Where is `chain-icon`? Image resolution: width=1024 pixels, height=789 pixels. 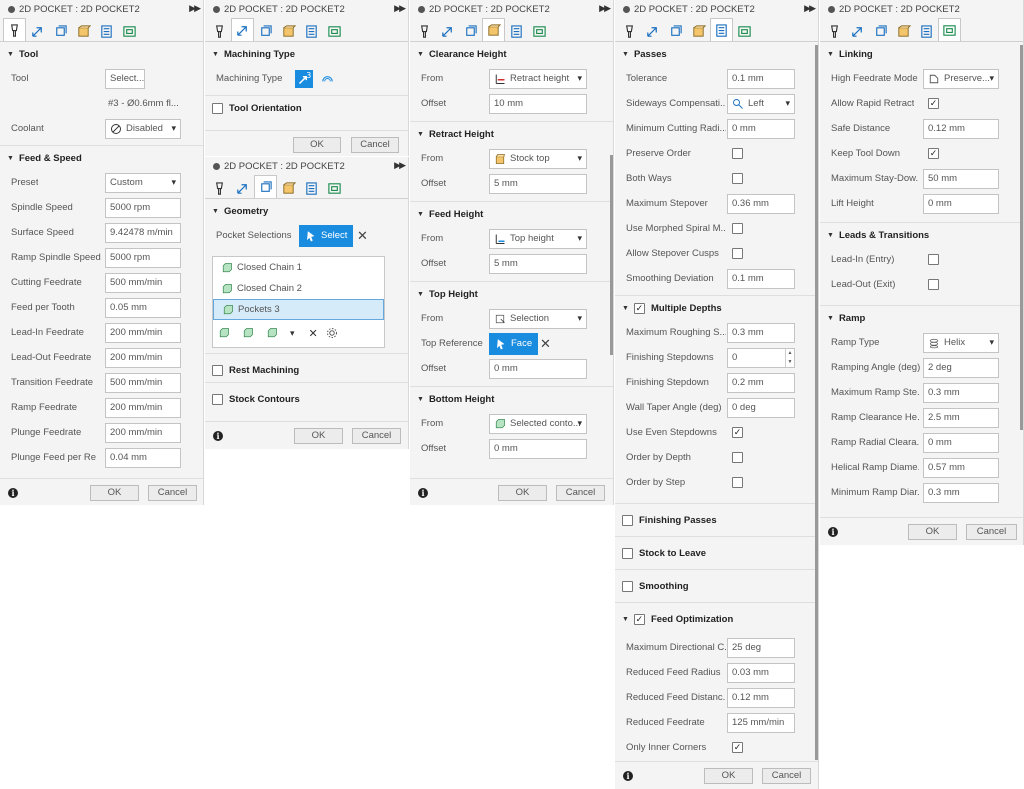
chain-icon is located at coordinates (248, 333).